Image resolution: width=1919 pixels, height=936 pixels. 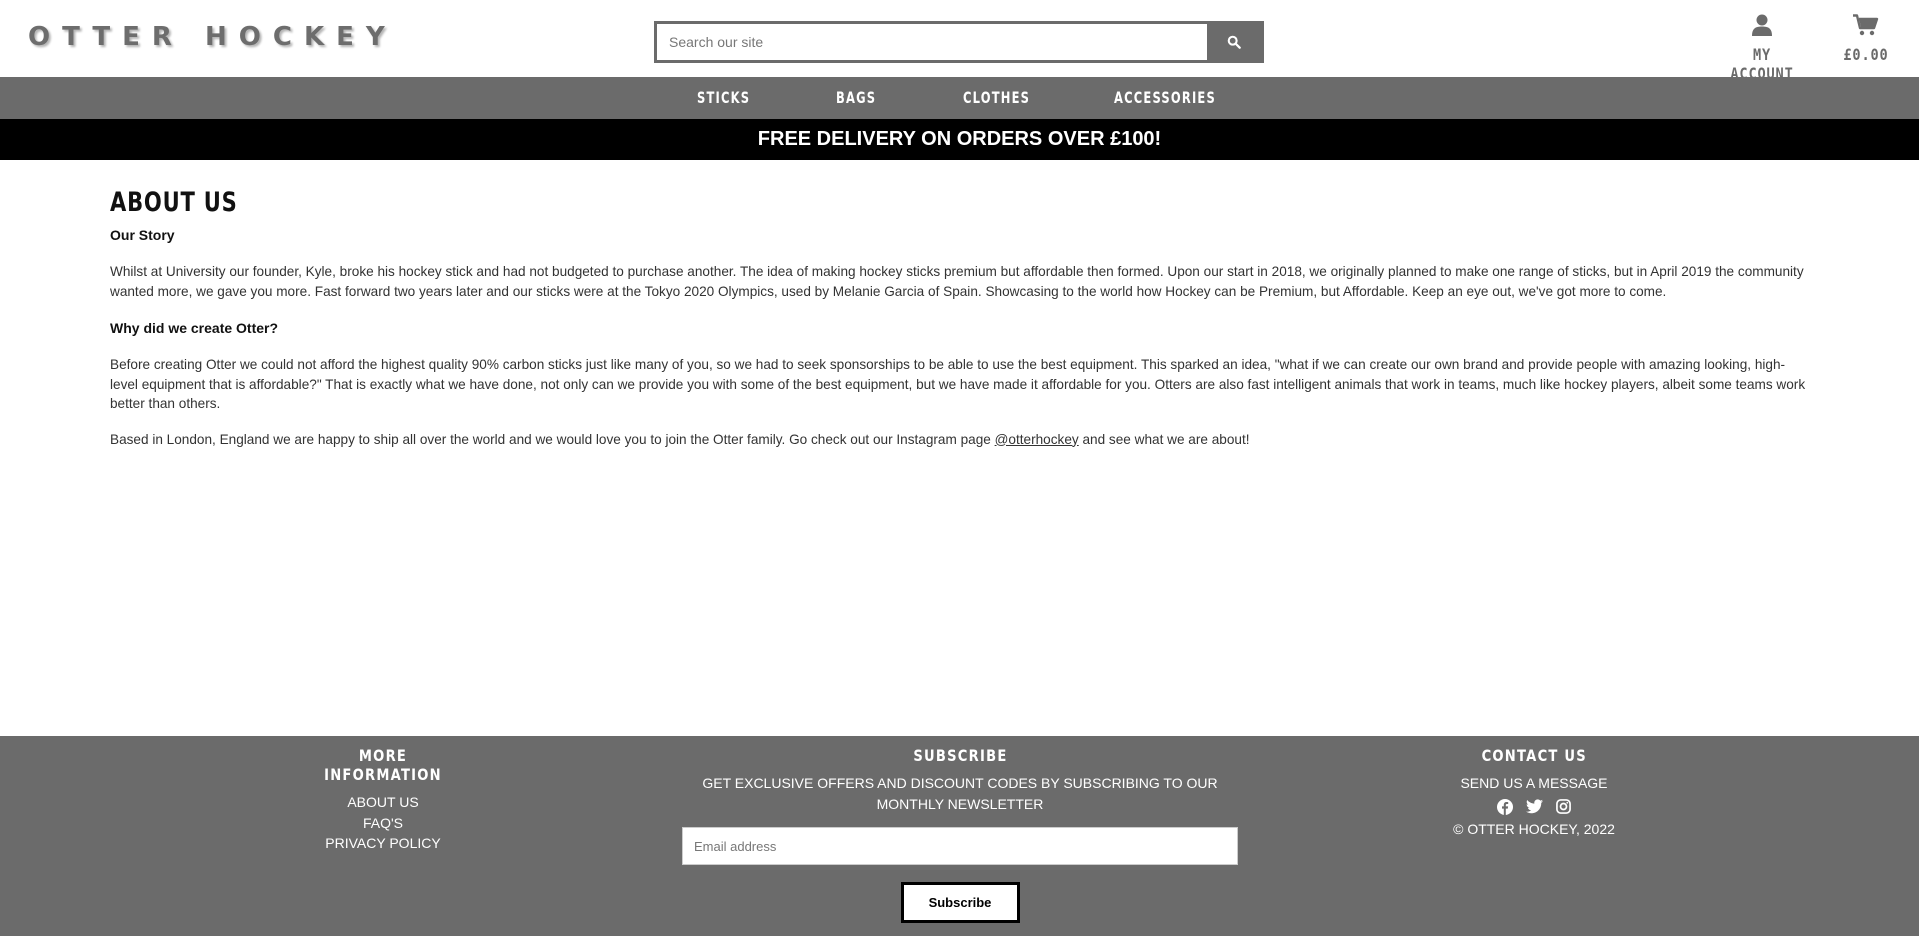 I want to click on why-otter-heading: Why did we create Otter?, so click(x=194, y=328).